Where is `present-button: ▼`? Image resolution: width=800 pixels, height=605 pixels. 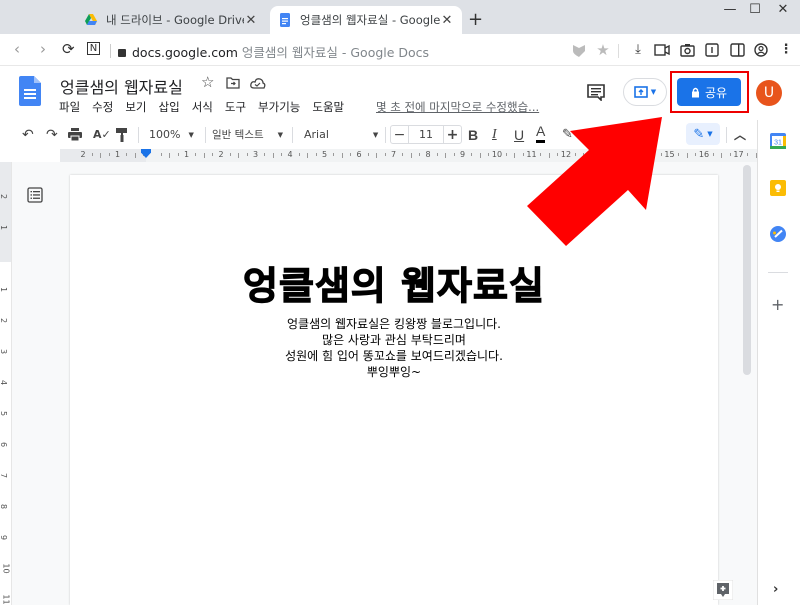
present-button: ▼ is located at coordinates (645, 92).